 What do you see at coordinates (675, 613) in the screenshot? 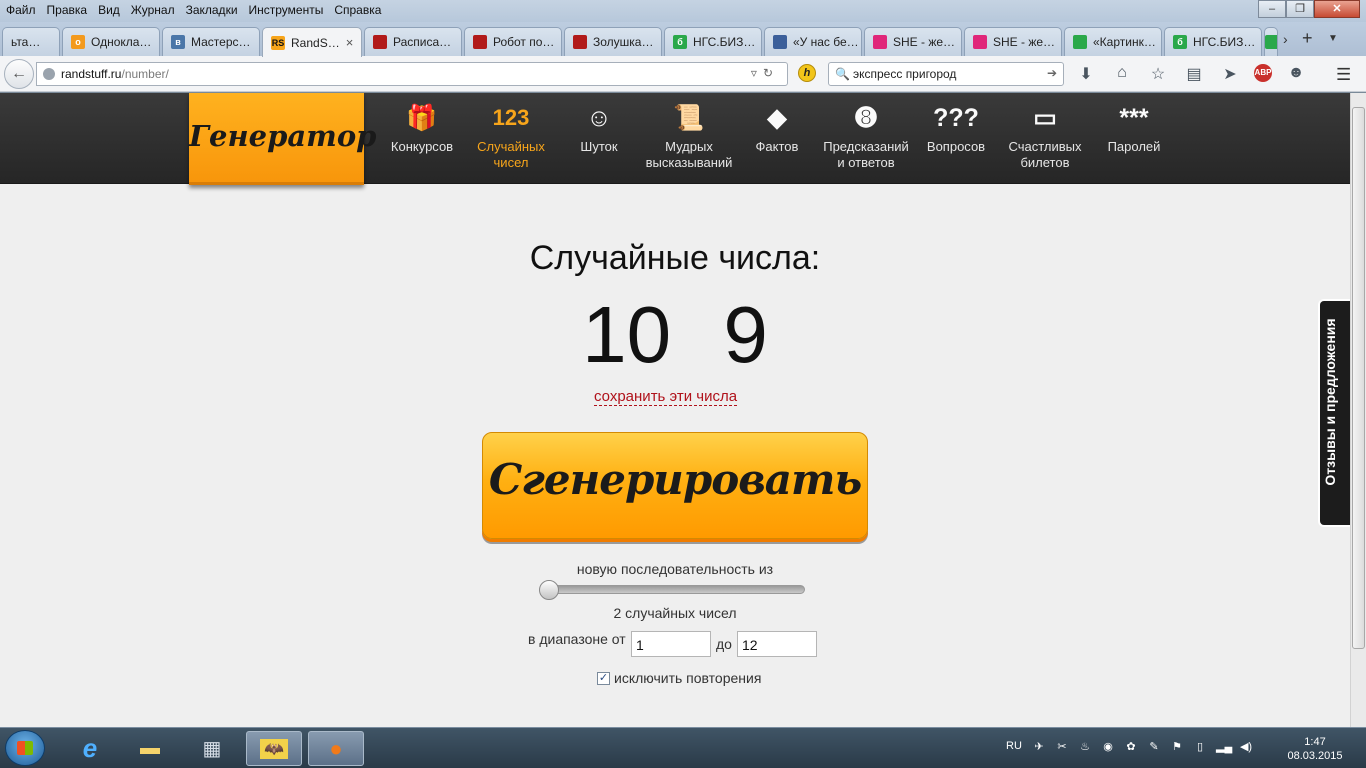
I see `count-label: 2 случайных чисел` at bounding box center [675, 613].